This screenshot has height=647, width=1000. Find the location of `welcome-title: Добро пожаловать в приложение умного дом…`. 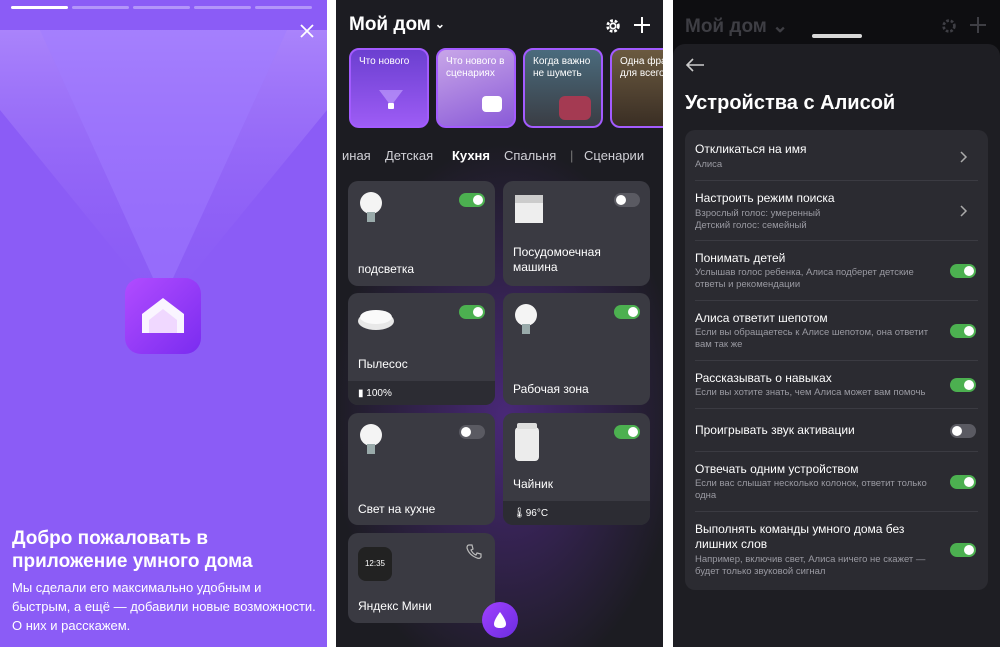

welcome-title: Добро пожаловать в приложение умного дом… is located at coordinates (132, 550).